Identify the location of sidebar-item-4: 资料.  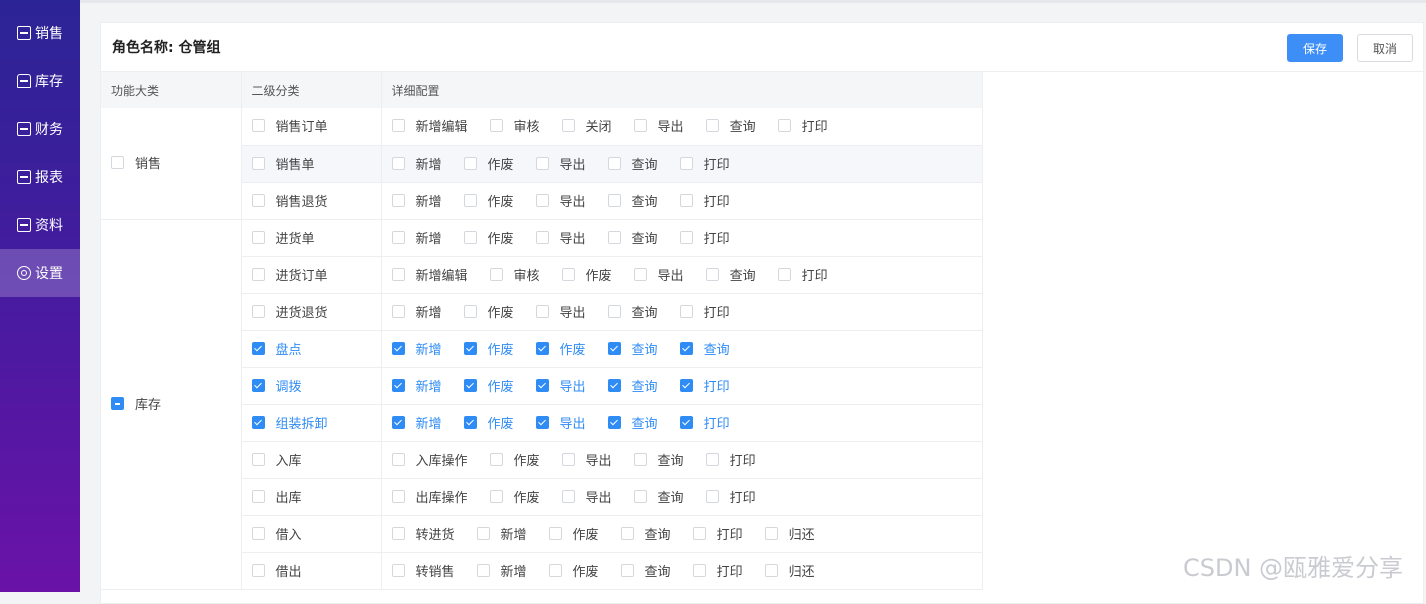
(40, 225).